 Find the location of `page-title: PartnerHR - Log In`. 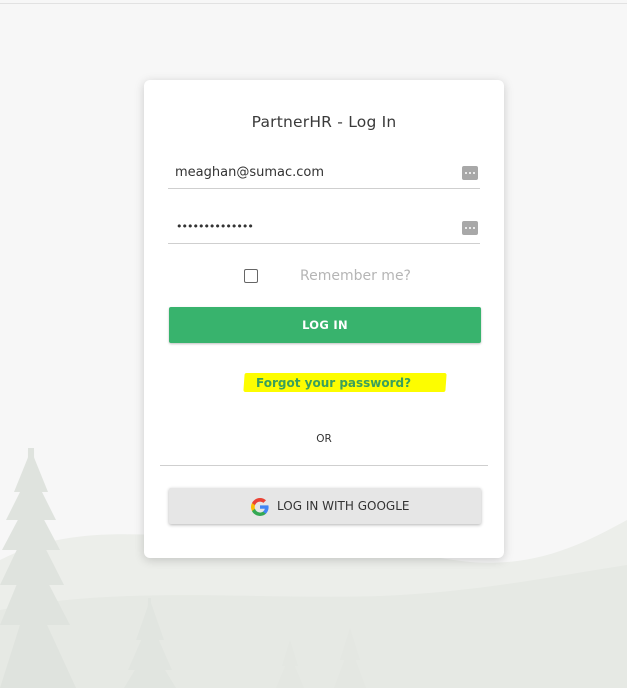

page-title: PartnerHR - Log In is located at coordinates (324, 122).